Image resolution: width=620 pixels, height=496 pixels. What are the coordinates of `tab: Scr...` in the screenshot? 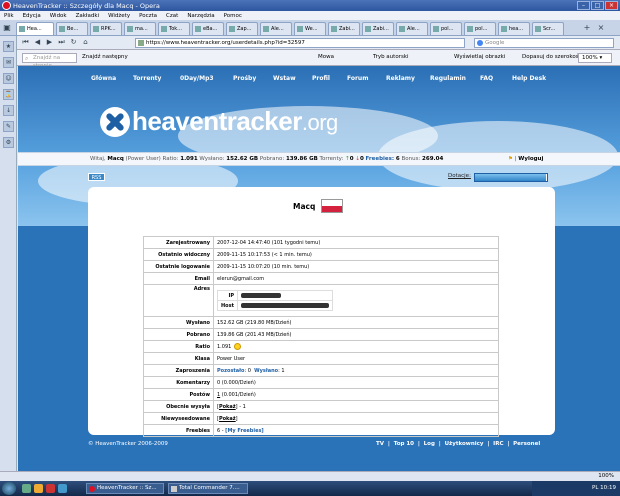 It's located at (548, 28).